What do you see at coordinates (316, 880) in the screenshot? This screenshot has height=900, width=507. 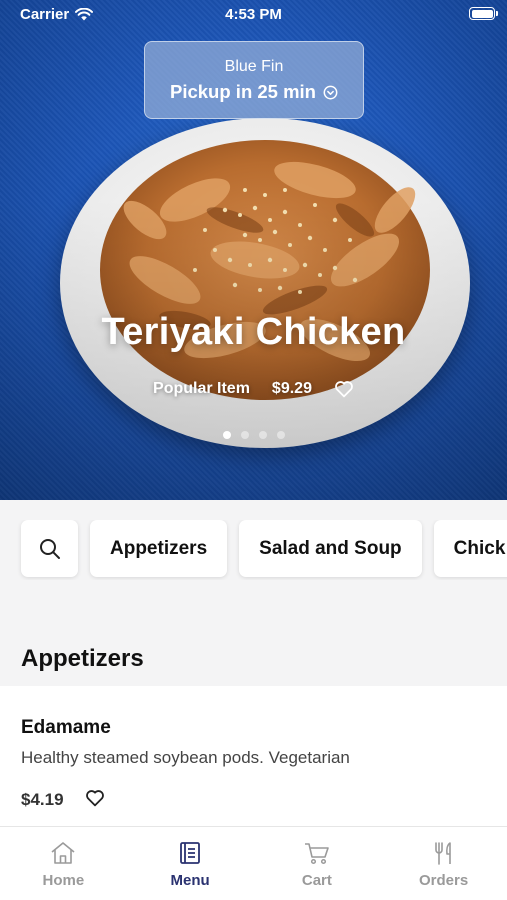 I see `tab-label: Cart` at bounding box center [316, 880].